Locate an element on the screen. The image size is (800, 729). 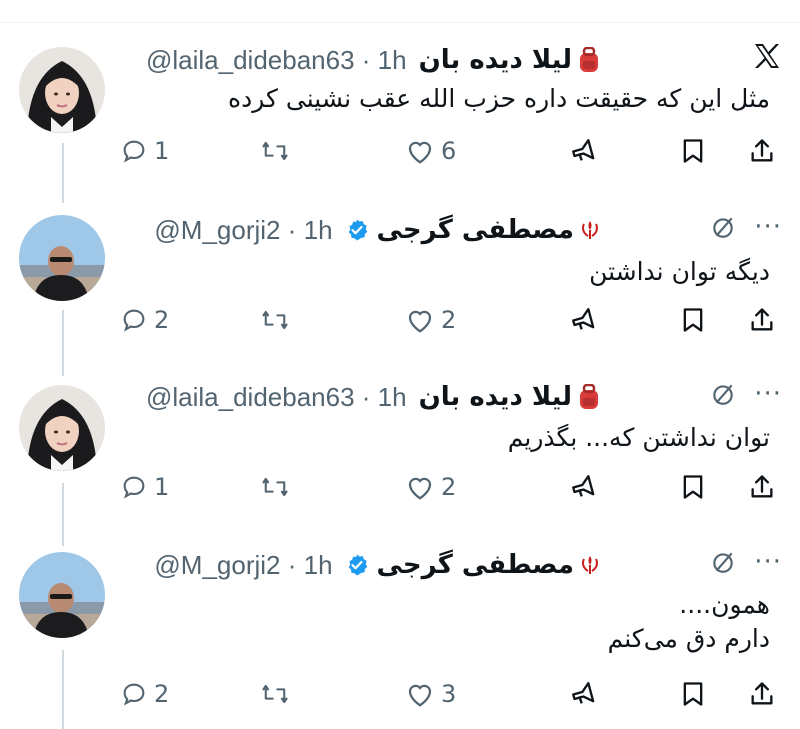
action-bar: 2 2 is located at coordinates (452, 320).